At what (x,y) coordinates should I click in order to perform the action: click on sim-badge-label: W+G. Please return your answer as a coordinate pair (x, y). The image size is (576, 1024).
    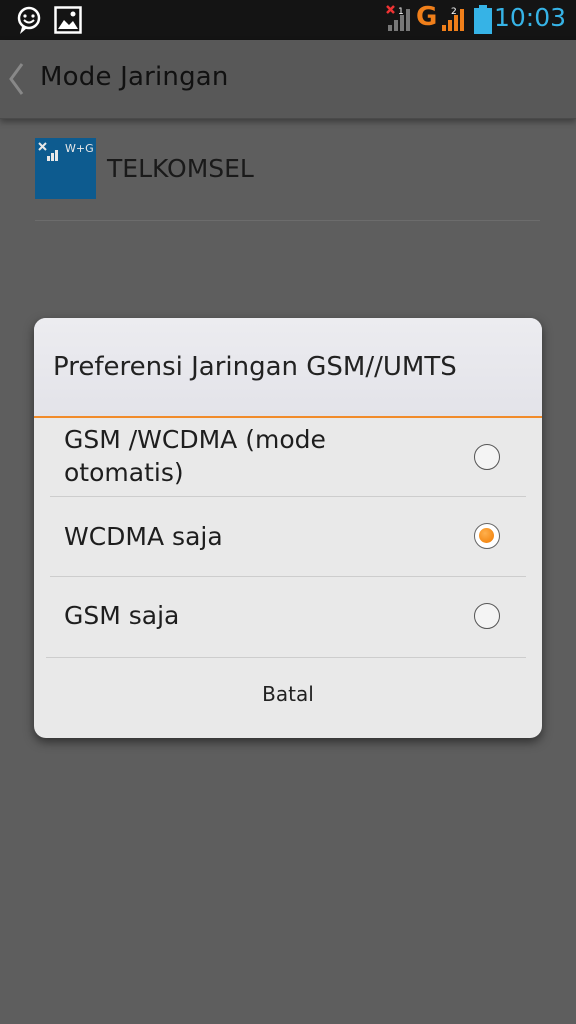
    Looking at the image, I should click on (79, 148).